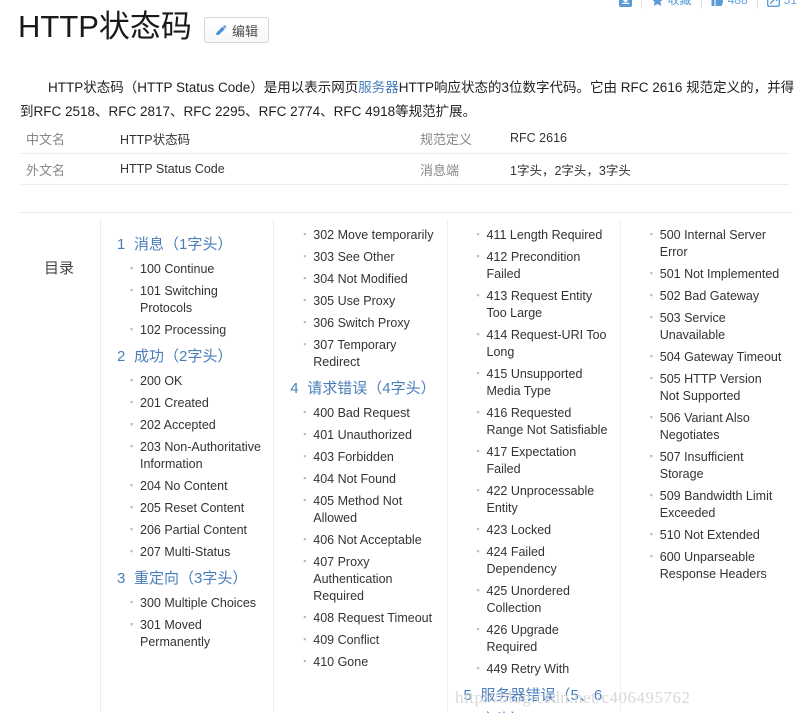 Image resolution: width=809 pixels, height=713 pixels. What do you see at coordinates (190, 486) in the screenshot?
I see `toc-entry: ▪ 204 No Content` at bounding box center [190, 486].